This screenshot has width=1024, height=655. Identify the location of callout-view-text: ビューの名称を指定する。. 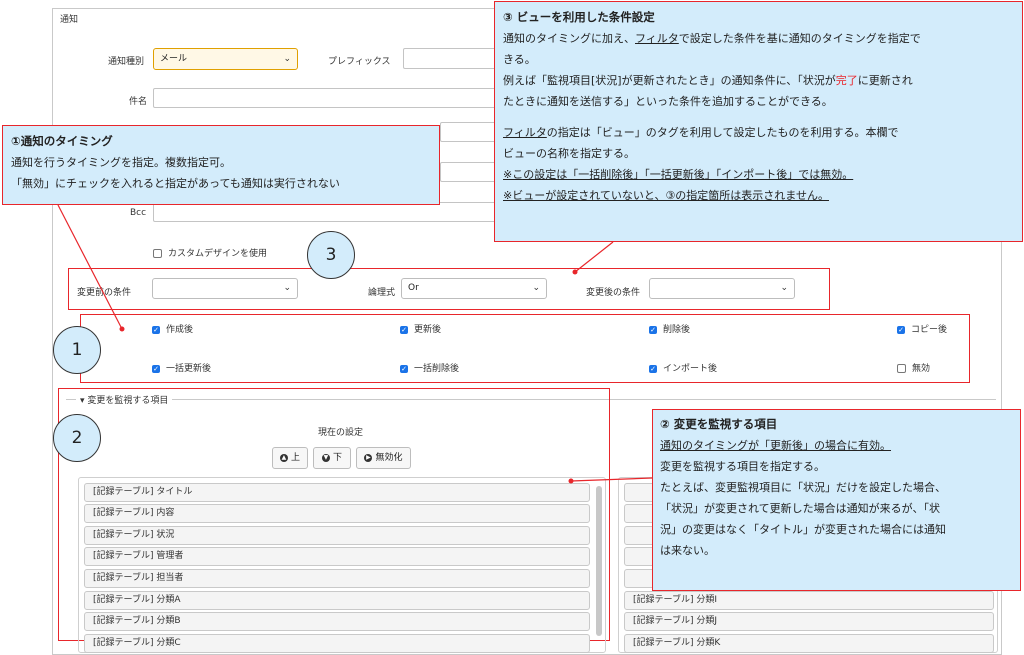
(569, 153).